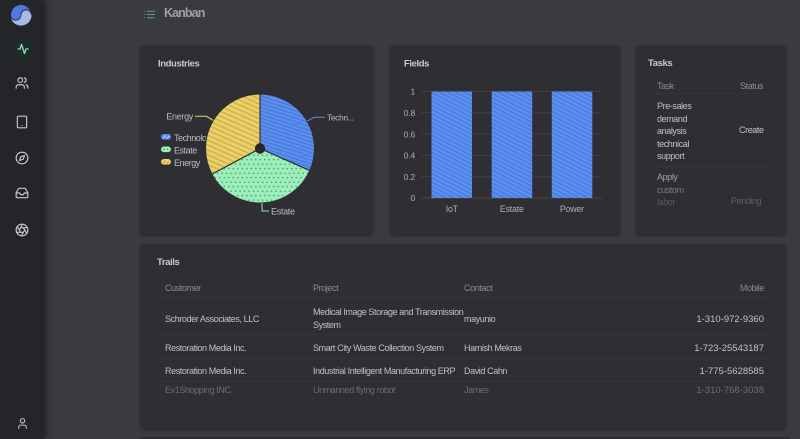 Image resolution: width=800 pixels, height=439 pixels. What do you see at coordinates (179, 64) in the screenshot?
I see `svg-text: Industries` at bounding box center [179, 64].